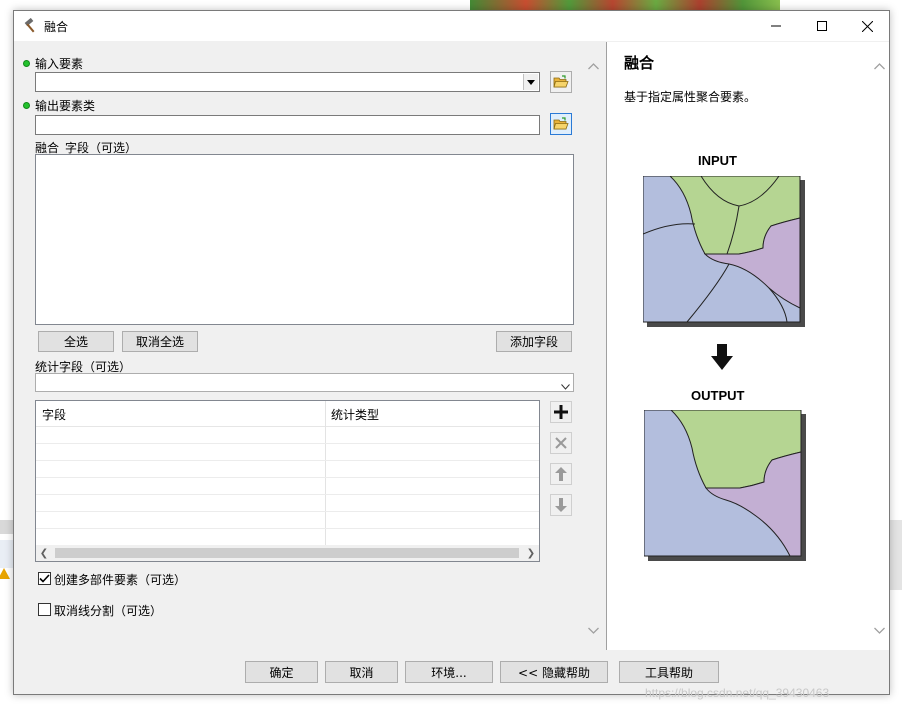 The image size is (902, 713). Describe the element at coordinates (355, 415) in the screenshot. I see `grid-column-statistic-type: 统计类型` at that location.